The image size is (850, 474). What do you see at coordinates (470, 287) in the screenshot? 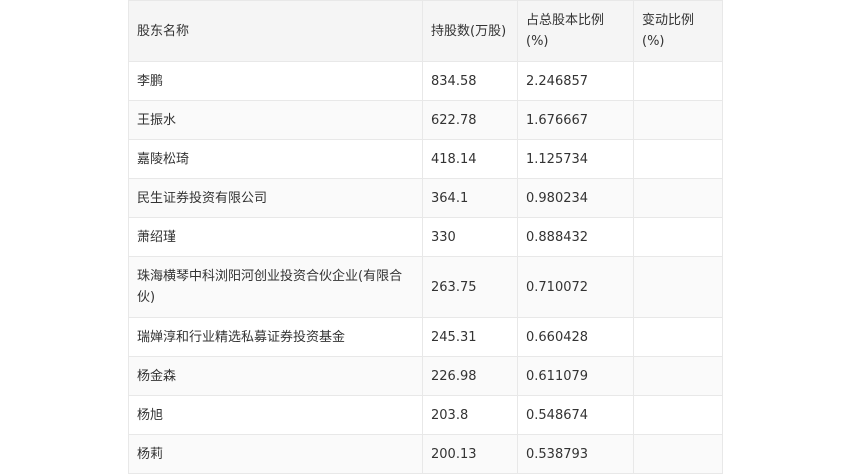
I see `cell-shares: 263.75` at bounding box center [470, 287].